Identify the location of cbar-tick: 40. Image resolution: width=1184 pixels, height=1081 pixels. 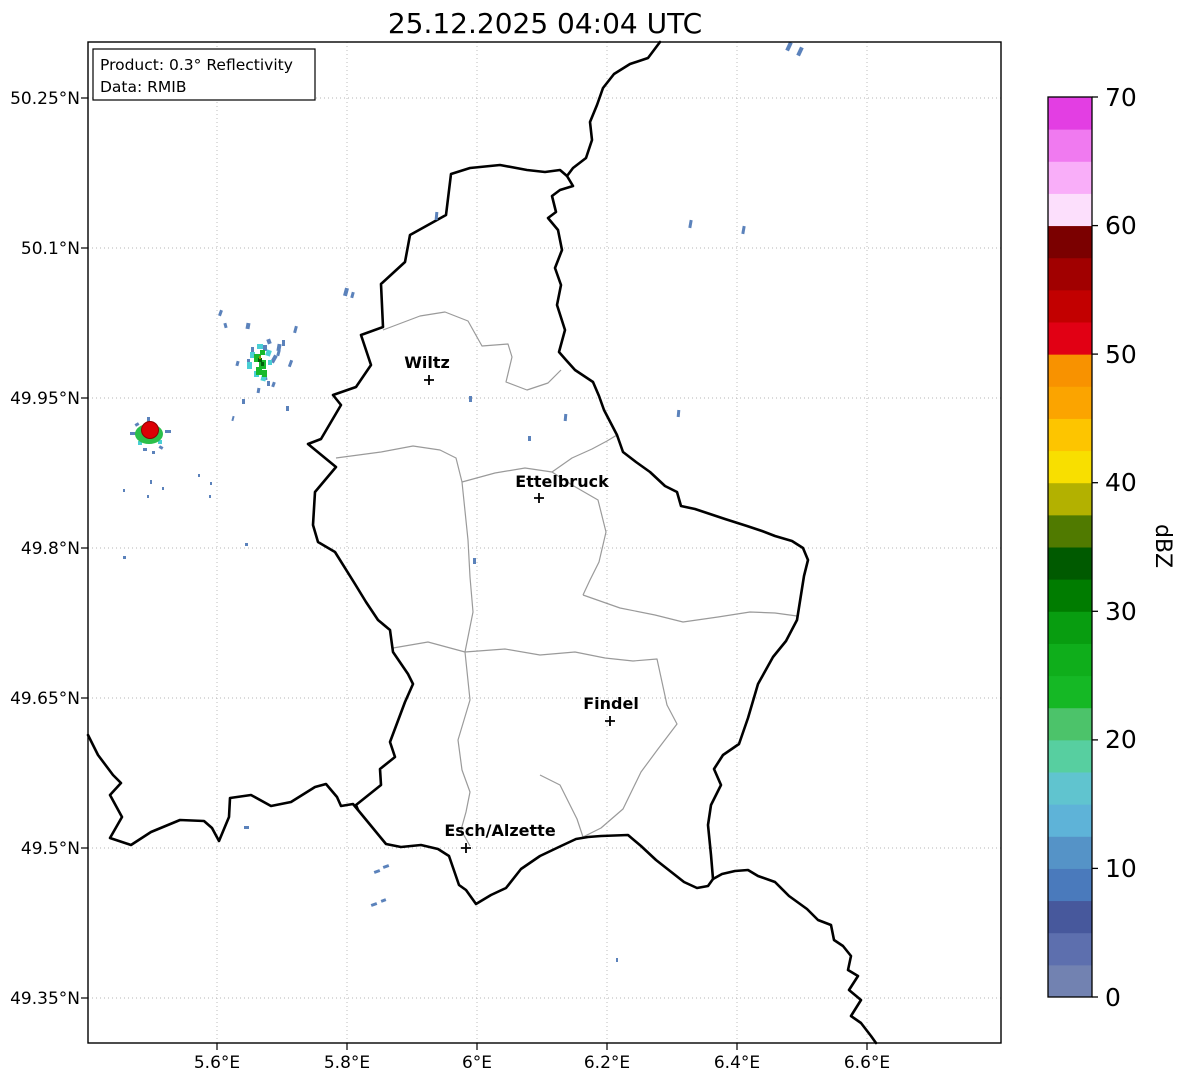
(1121, 482).